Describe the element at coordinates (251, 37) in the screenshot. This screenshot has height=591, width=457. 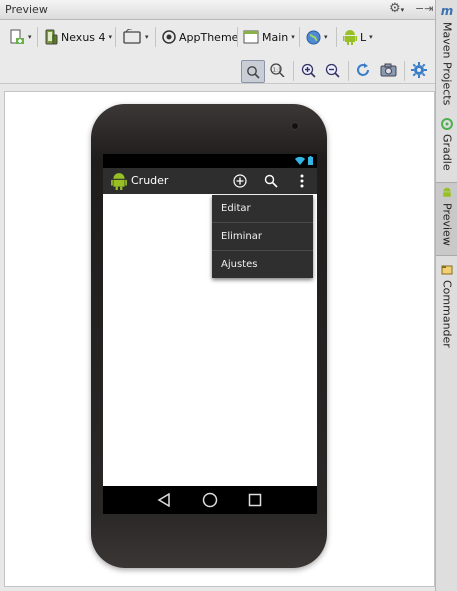
I see `activity-icon` at that location.